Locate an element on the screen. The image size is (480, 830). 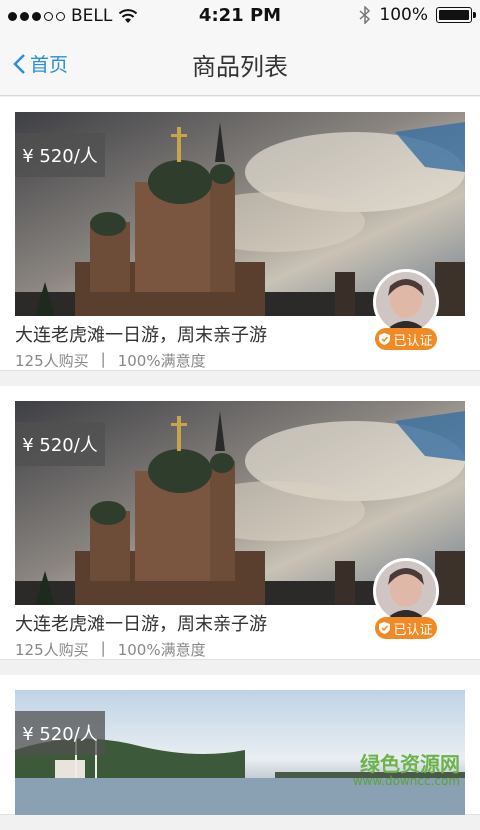
battery-icon is located at coordinates (454, 15).